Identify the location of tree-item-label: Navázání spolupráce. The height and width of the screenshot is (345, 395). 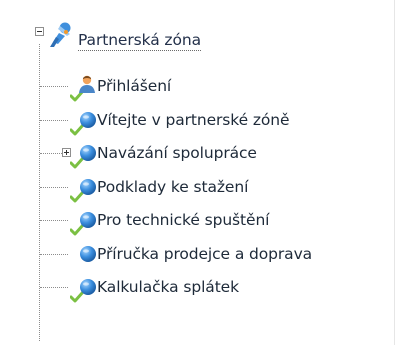
(177, 153).